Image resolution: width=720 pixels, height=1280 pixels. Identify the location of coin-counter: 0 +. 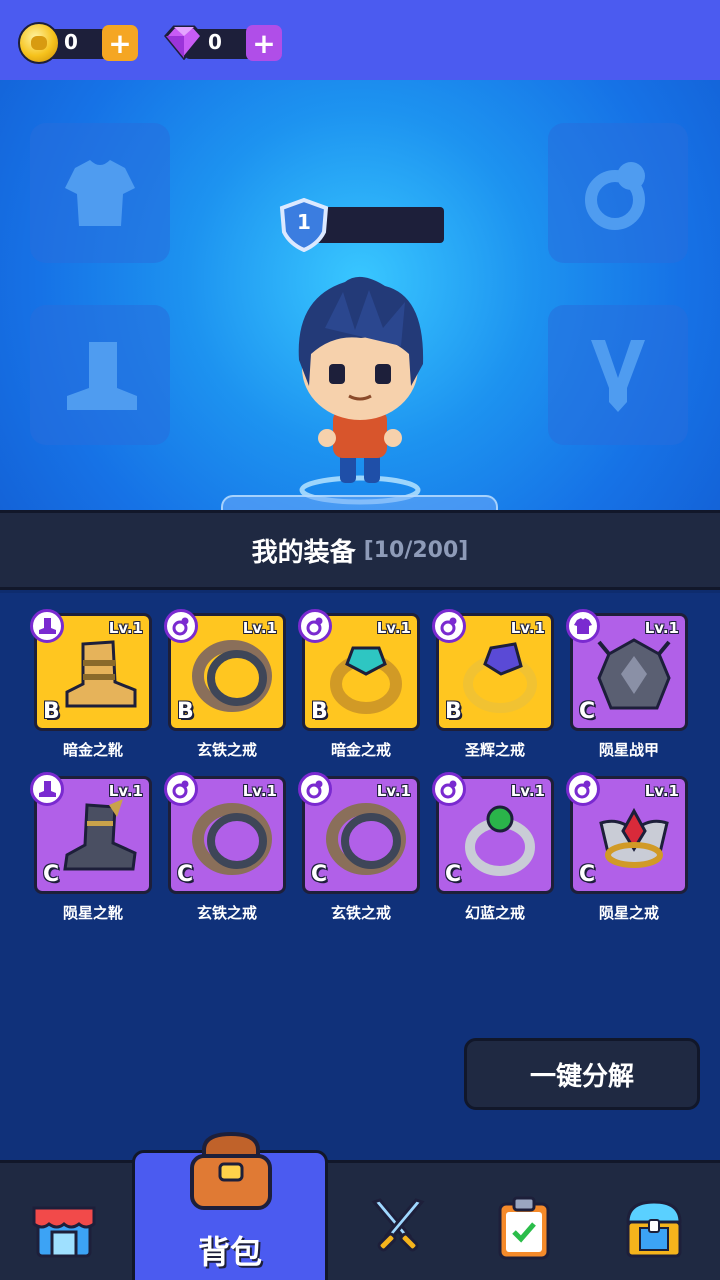
(78, 43).